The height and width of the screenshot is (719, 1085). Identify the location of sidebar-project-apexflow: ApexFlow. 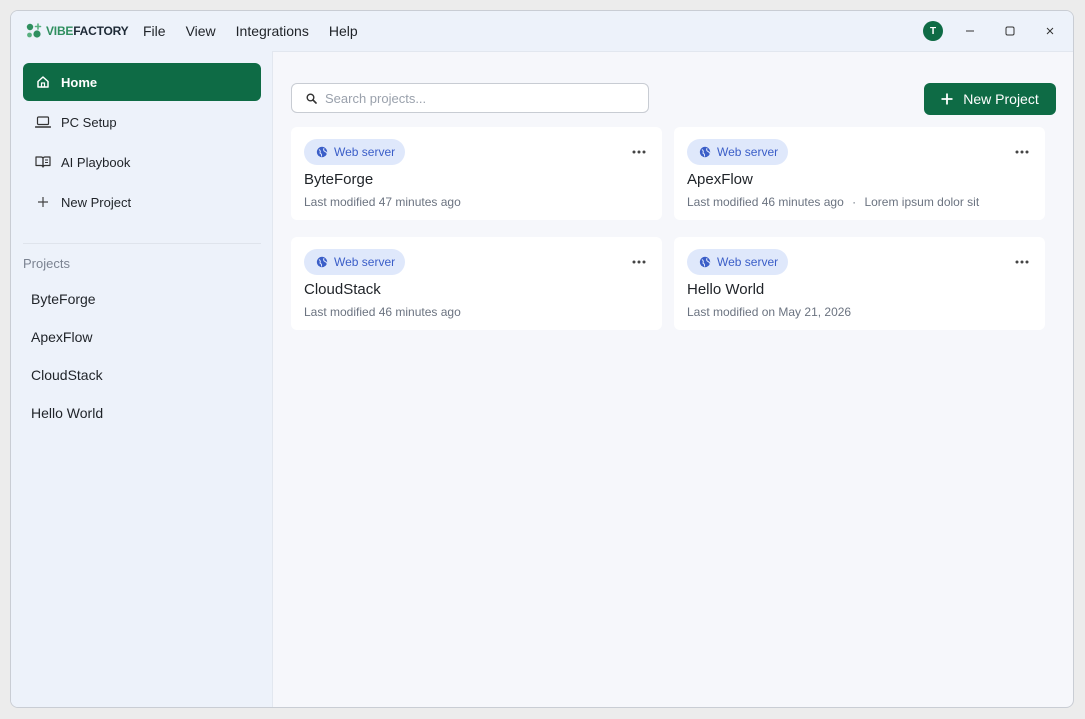
(61, 337).